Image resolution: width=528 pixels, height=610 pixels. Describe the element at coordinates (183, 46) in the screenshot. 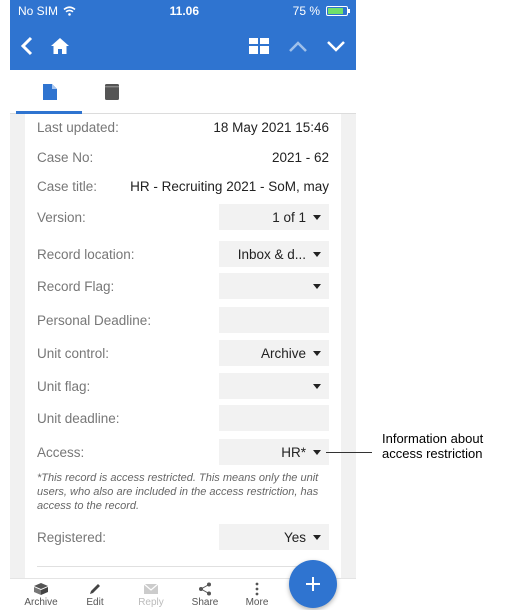

I see `nav-bar` at that location.